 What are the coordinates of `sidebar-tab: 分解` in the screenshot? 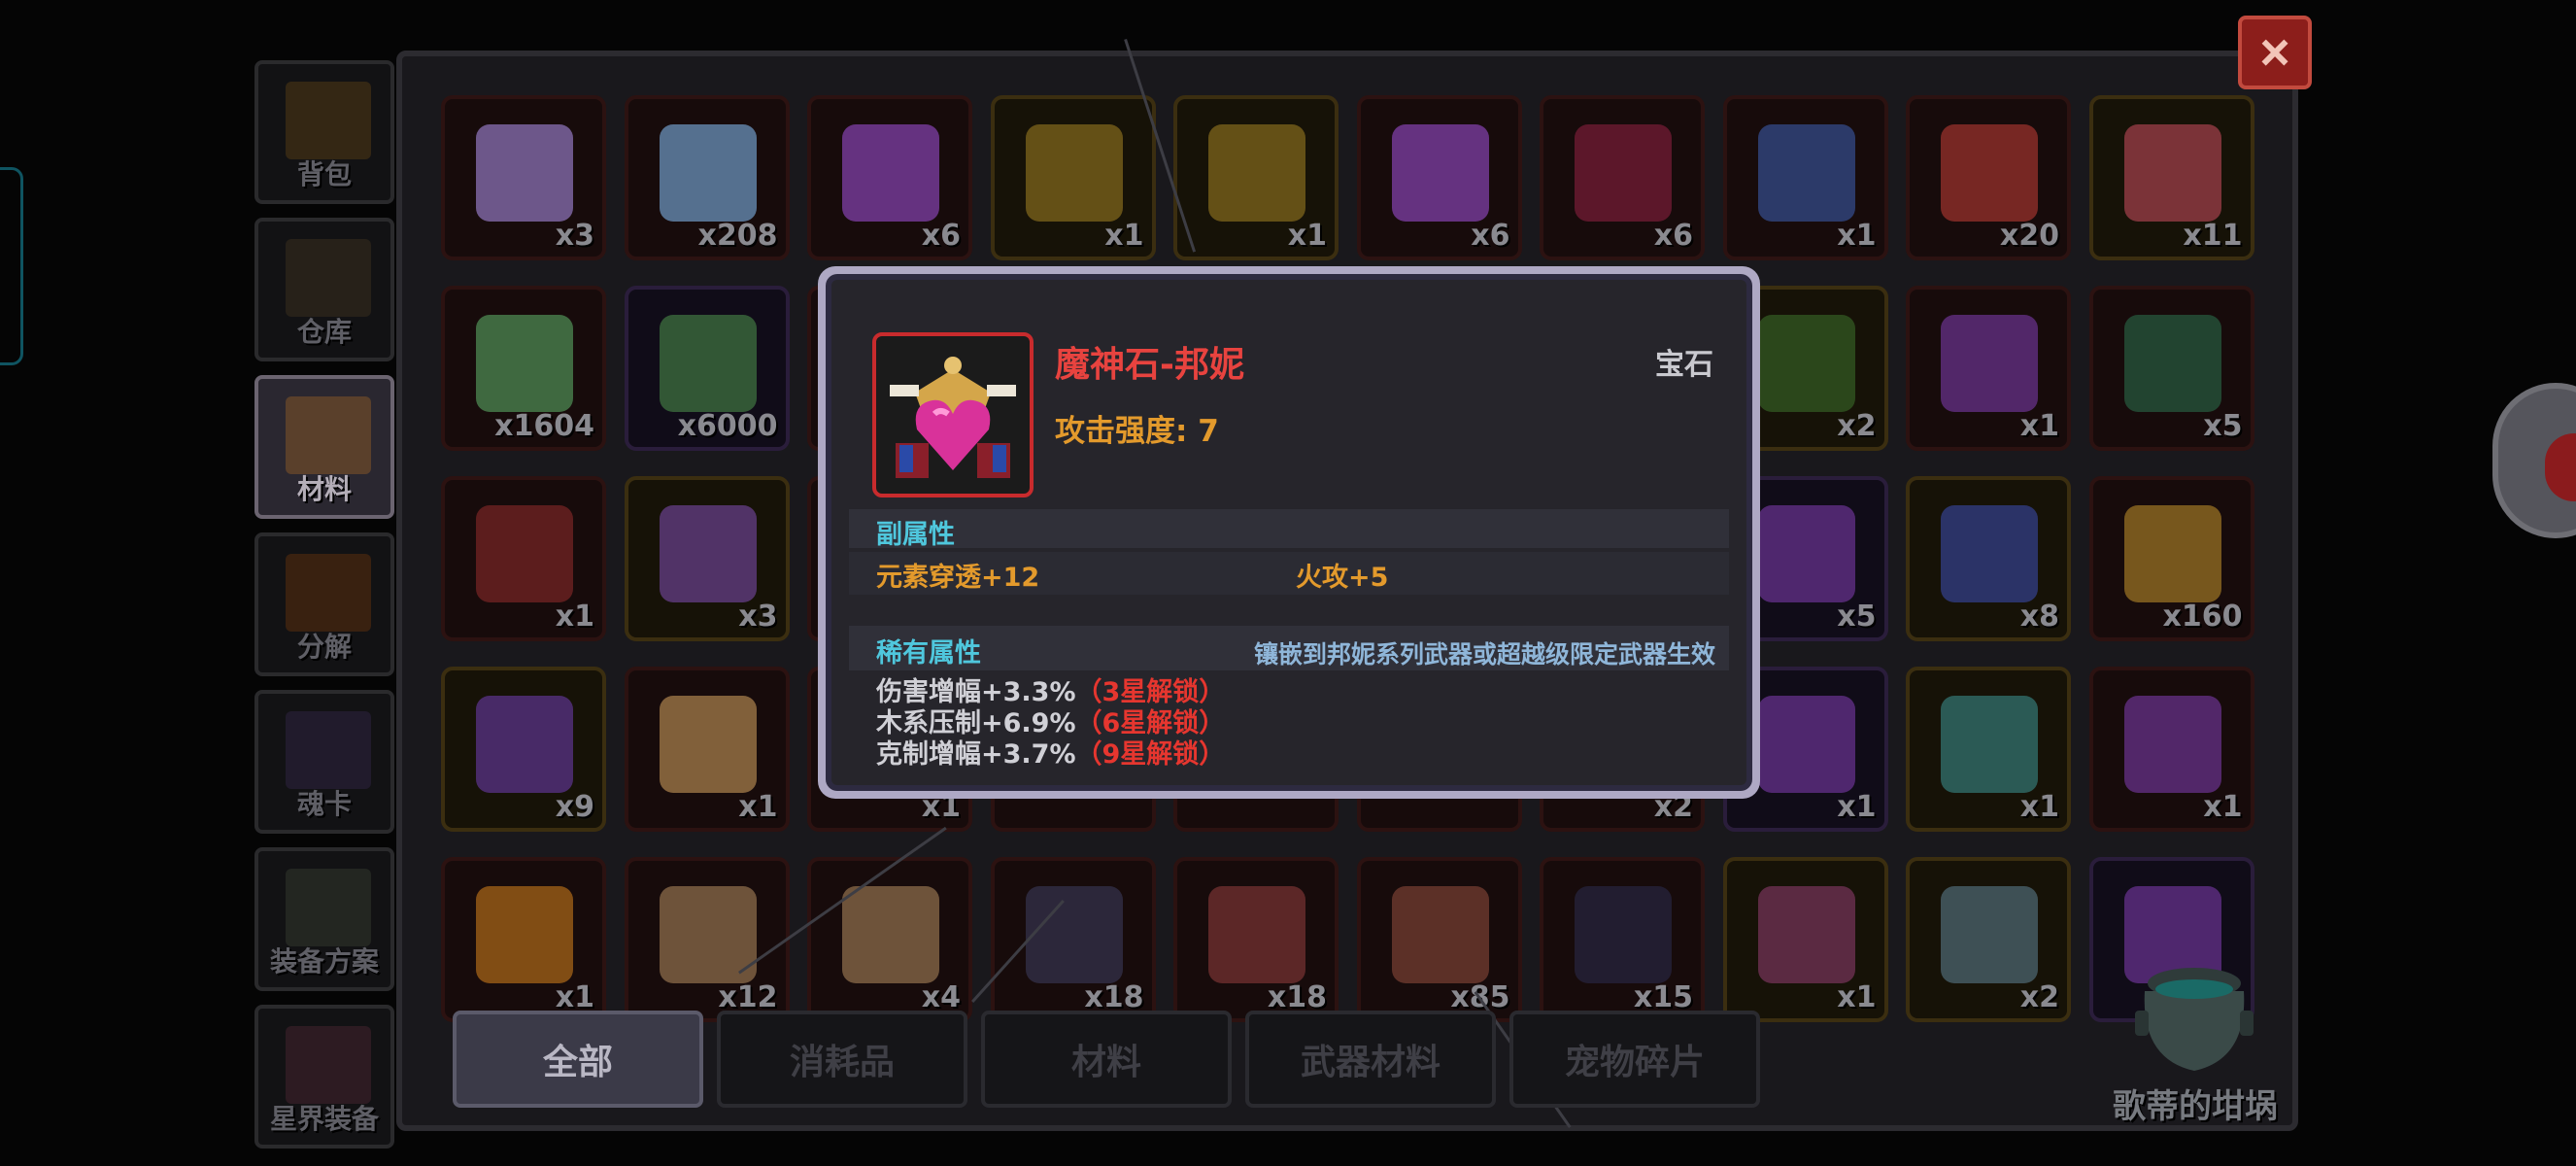 It's located at (324, 604).